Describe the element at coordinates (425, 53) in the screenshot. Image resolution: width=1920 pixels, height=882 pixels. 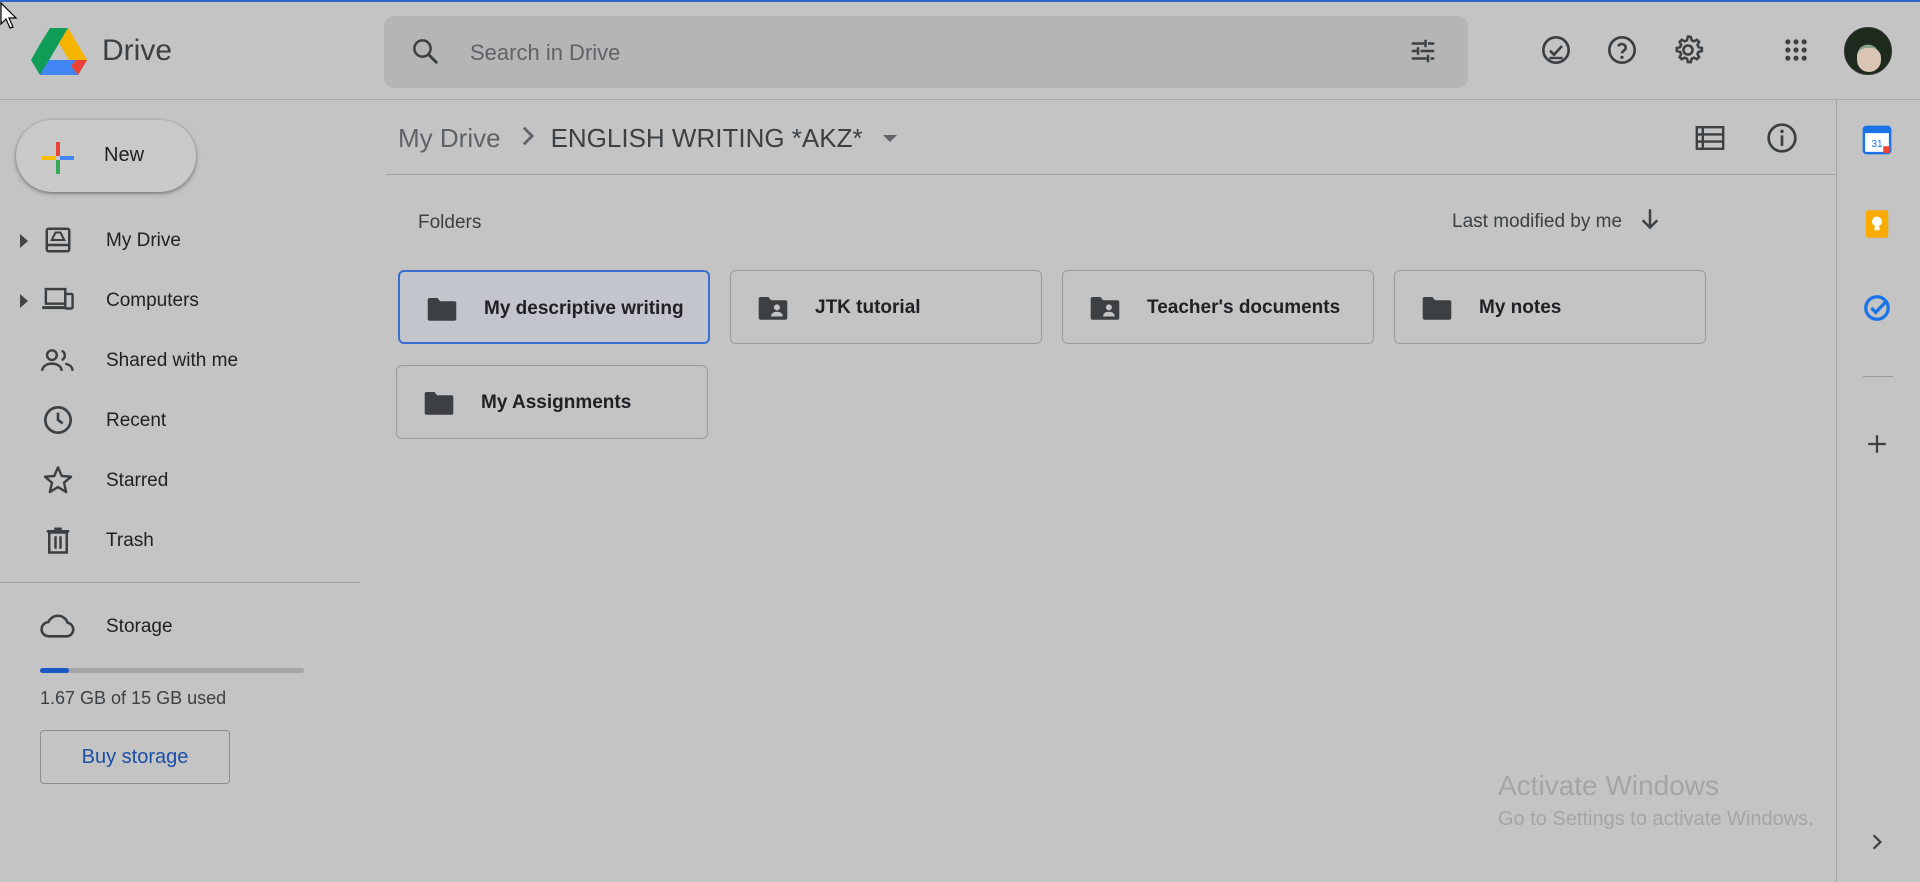
I see `search-icon` at that location.